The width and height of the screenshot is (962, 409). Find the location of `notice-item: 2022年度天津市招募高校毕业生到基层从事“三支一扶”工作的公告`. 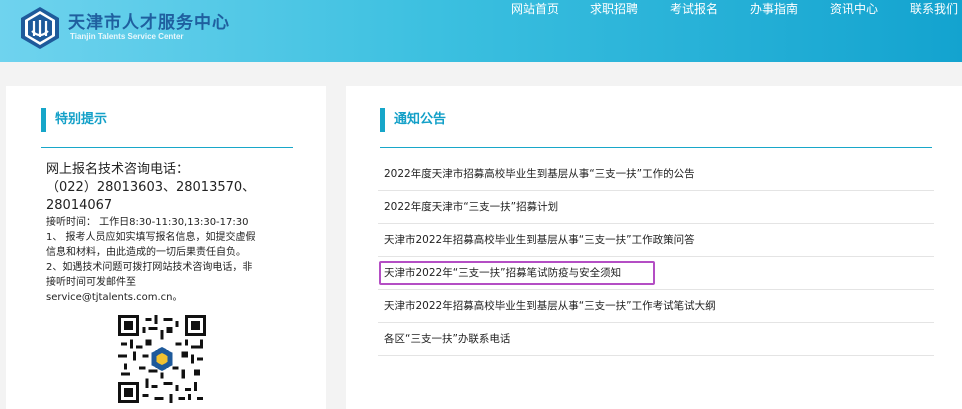

notice-item: 2022年度天津市招募高校毕业生到基层从事“三支一扶”工作的公告 is located at coordinates (656, 174).